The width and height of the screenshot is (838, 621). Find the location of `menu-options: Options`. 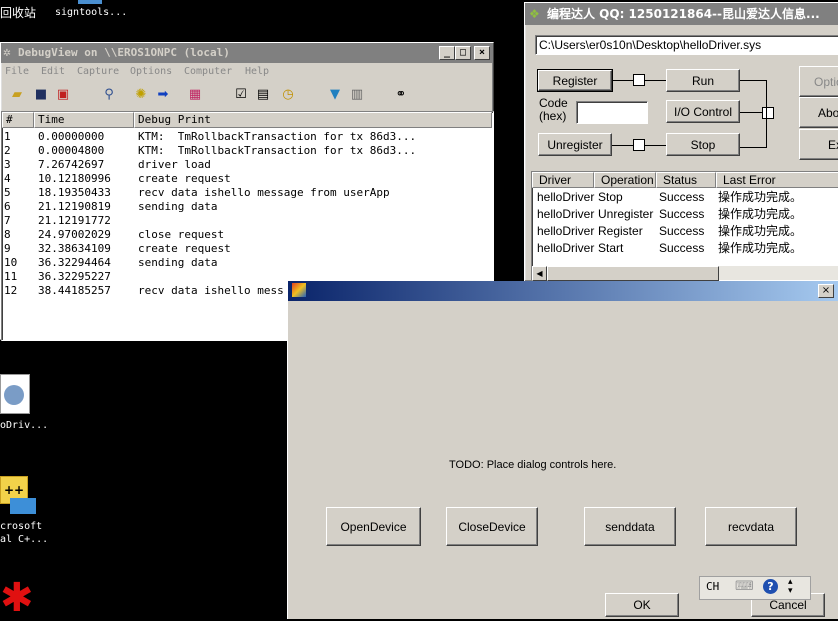

menu-options: Options is located at coordinates (151, 71).